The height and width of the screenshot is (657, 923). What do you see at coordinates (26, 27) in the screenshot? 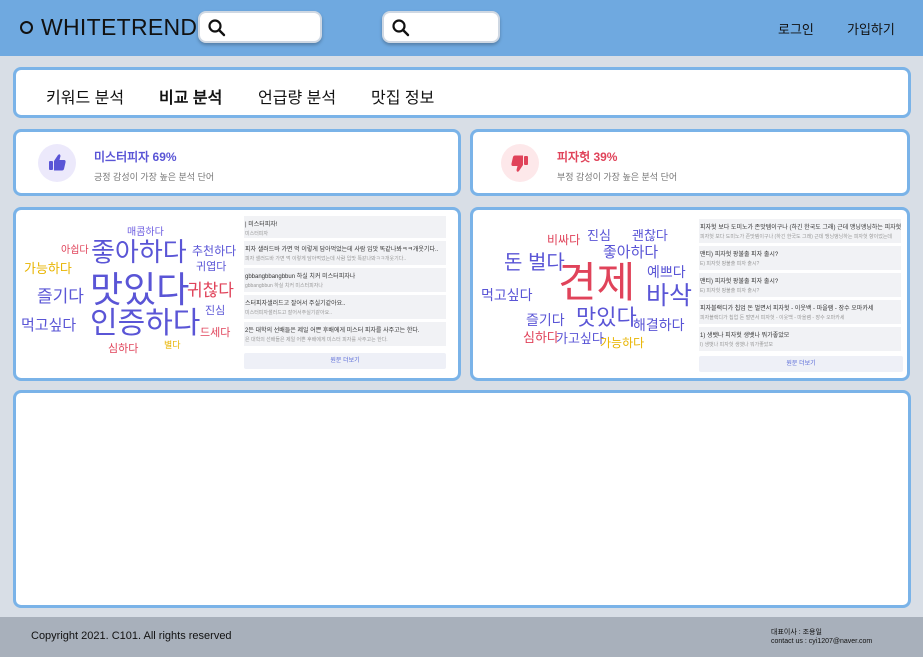
I see `logo-ring-icon` at bounding box center [26, 27].